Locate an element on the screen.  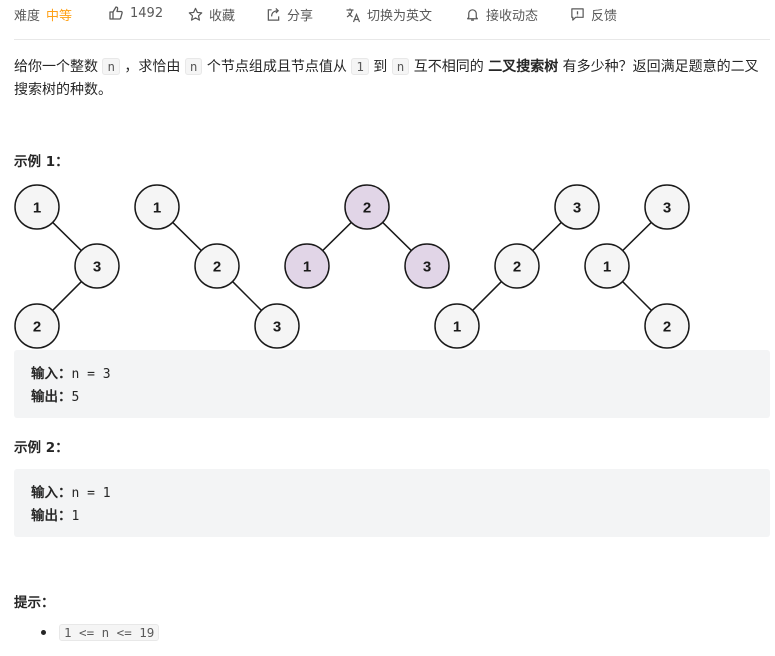
feedback-icon is located at coordinates (577, 14).